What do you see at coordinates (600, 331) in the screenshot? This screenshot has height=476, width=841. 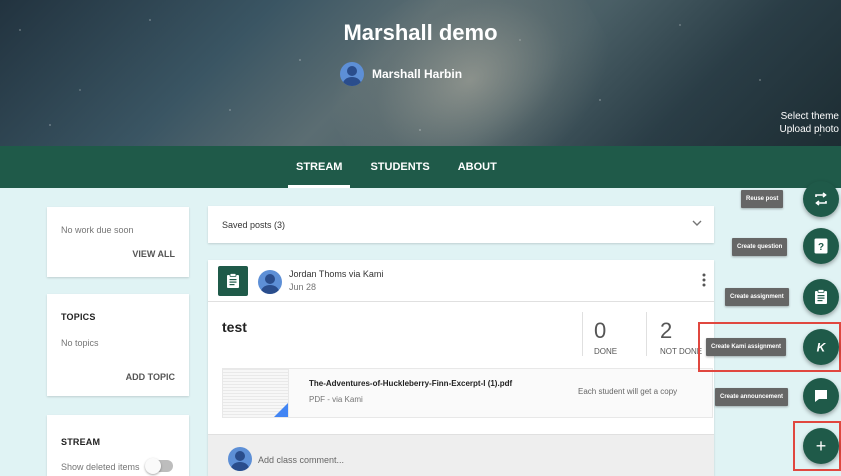 I see `done-count: 0` at bounding box center [600, 331].